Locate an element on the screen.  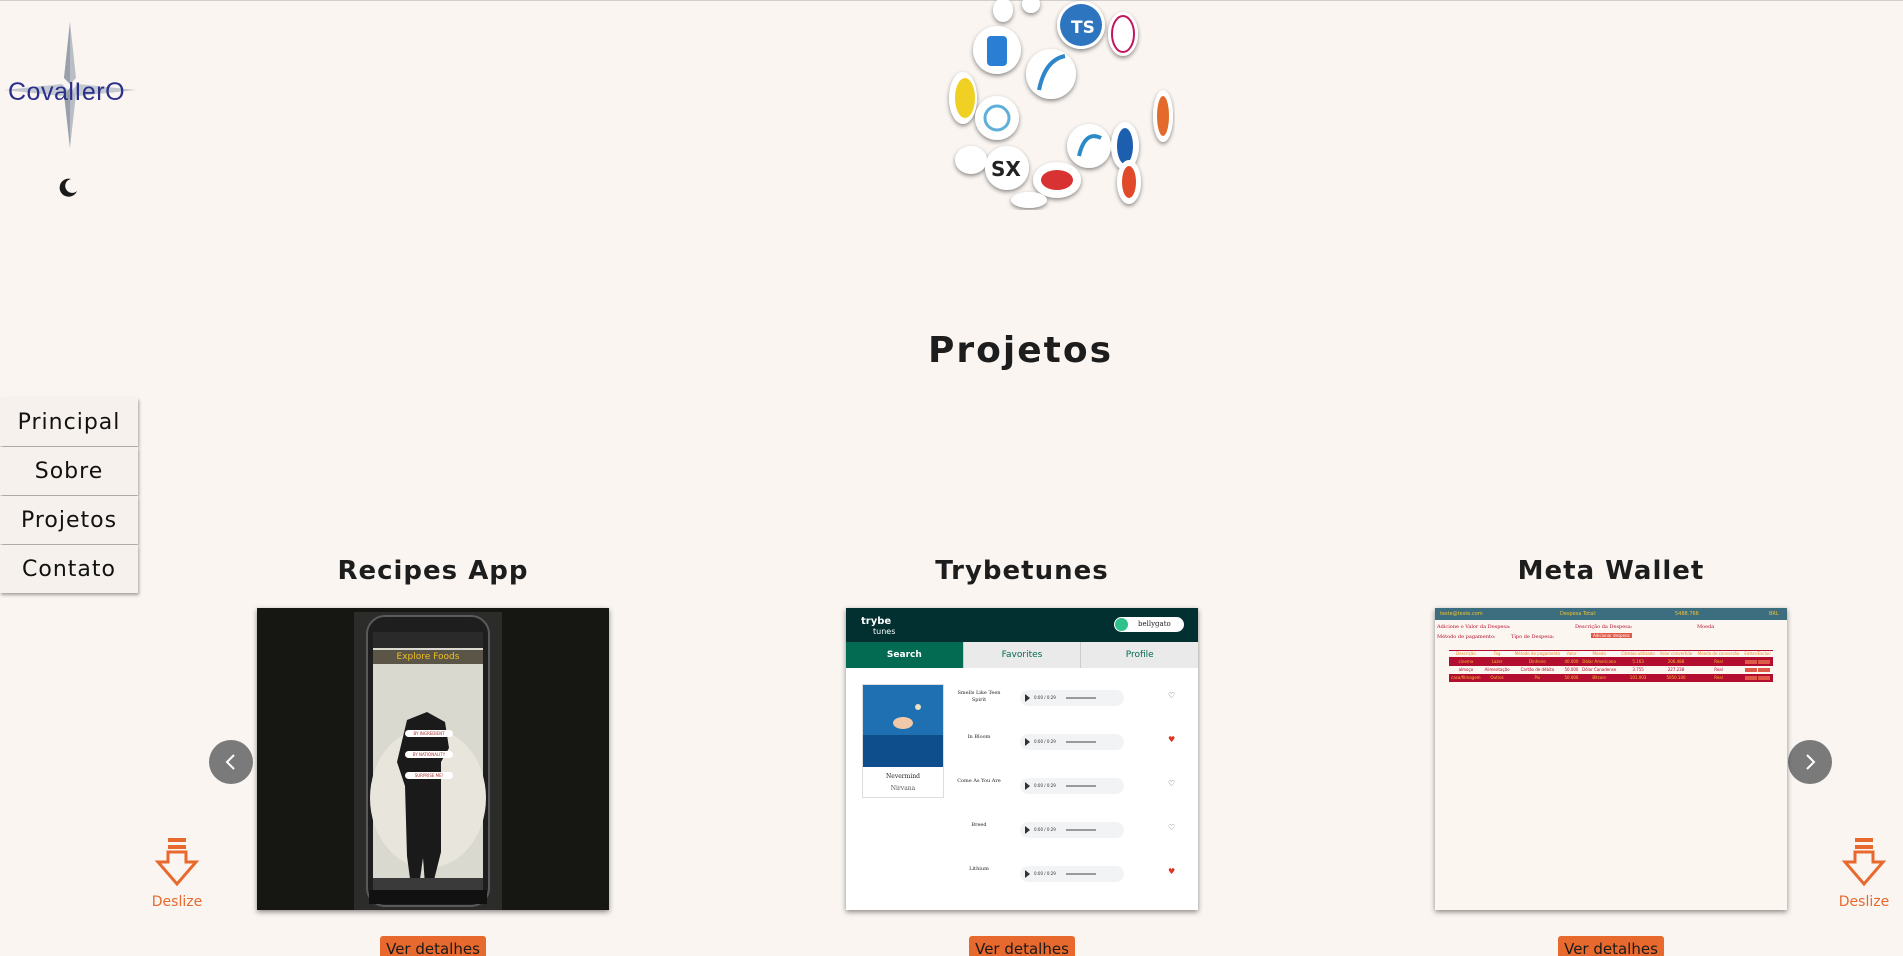
song-title: In Bloom is located at coordinates (979, 737).